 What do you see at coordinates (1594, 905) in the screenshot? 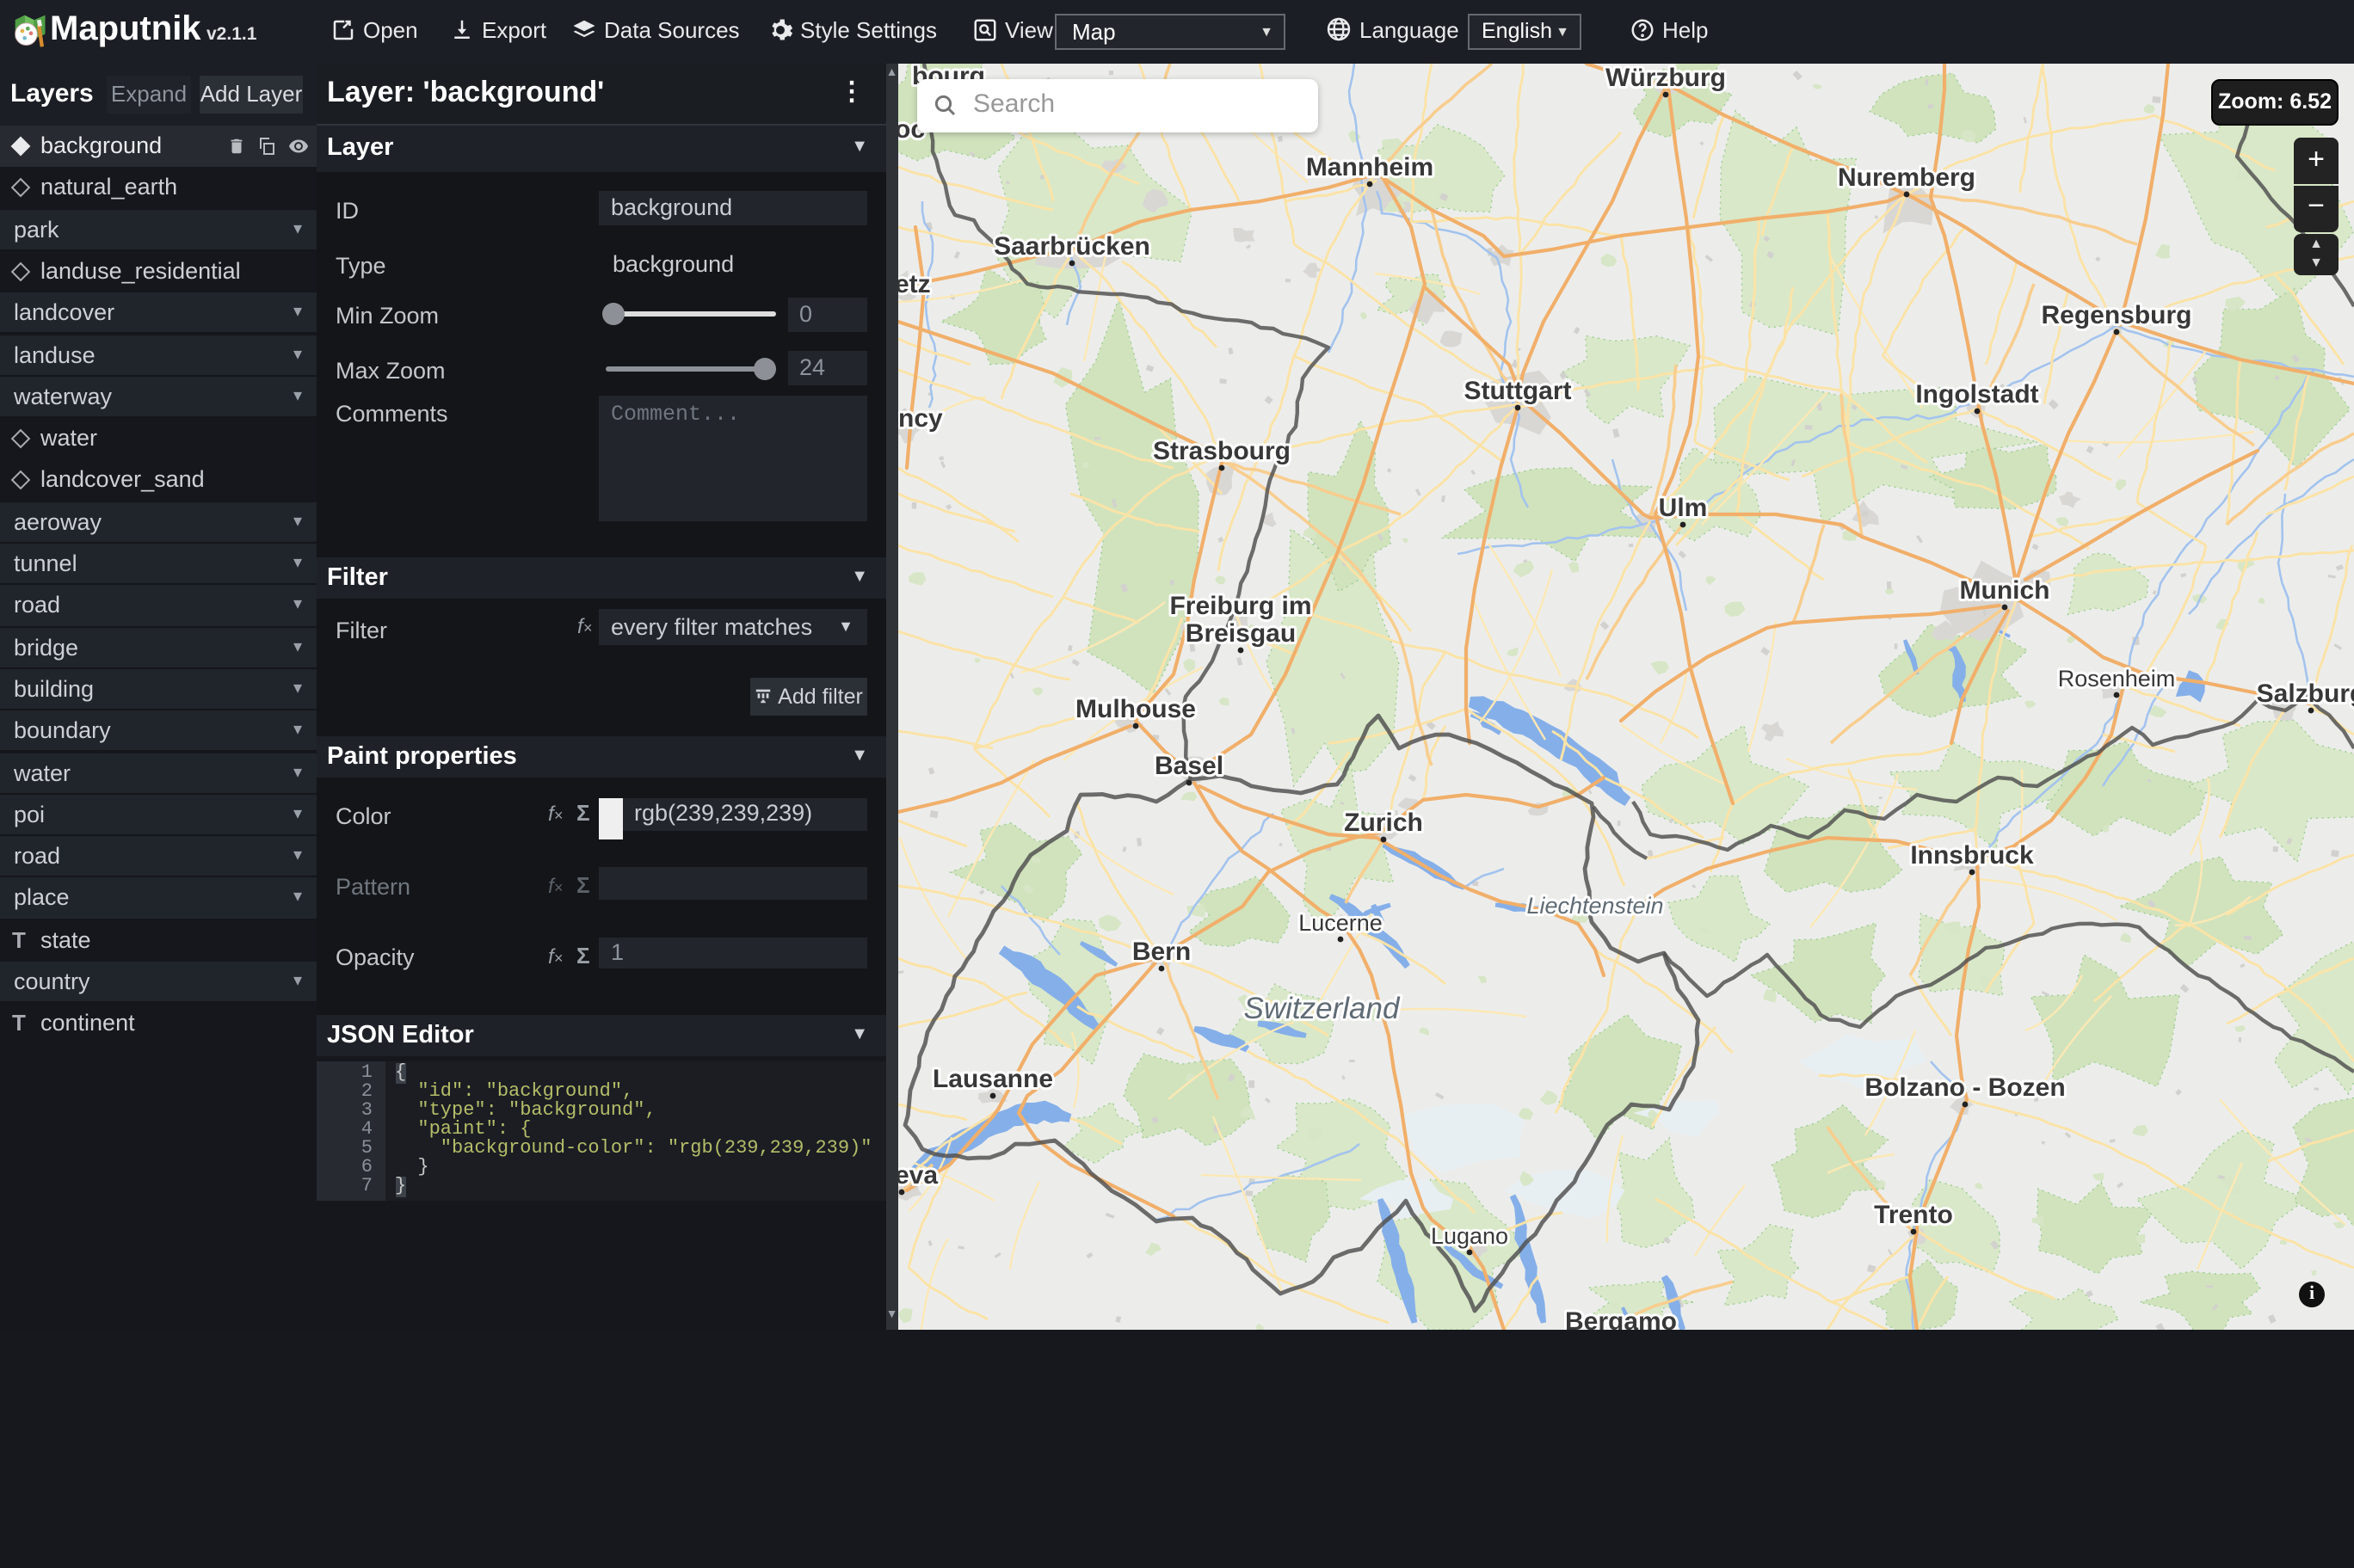
I see `svg-text: Liechtenstein` at bounding box center [1594, 905].